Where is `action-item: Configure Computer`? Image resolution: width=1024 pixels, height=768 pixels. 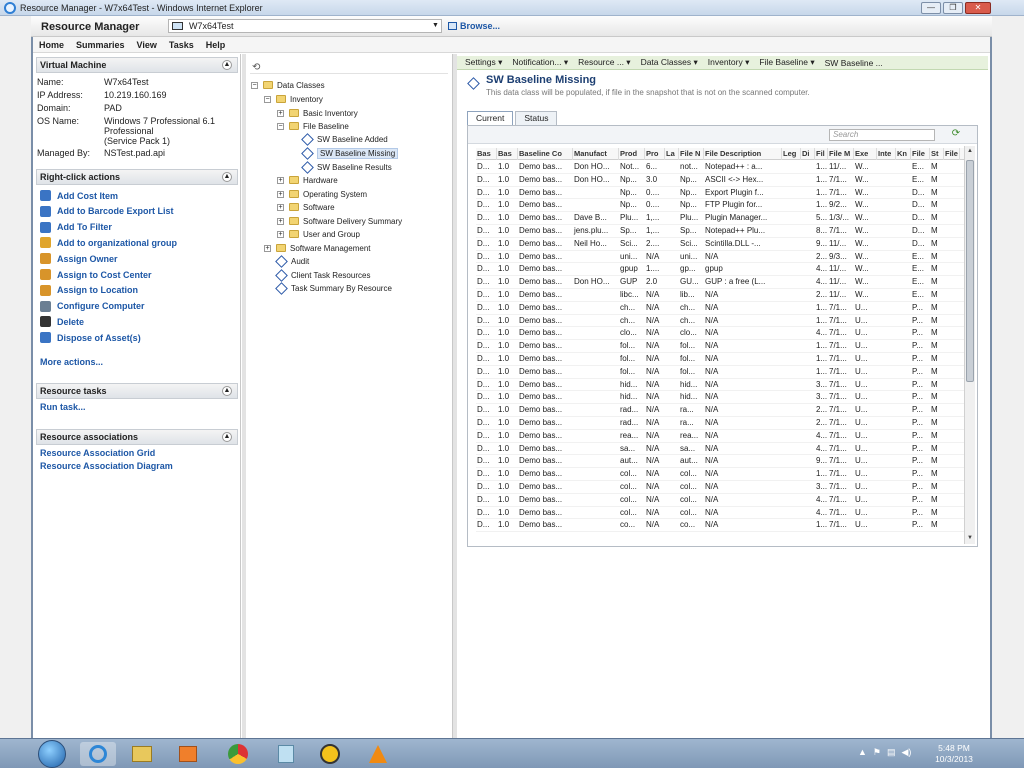 action-item: Configure Computer is located at coordinates (92, 306).